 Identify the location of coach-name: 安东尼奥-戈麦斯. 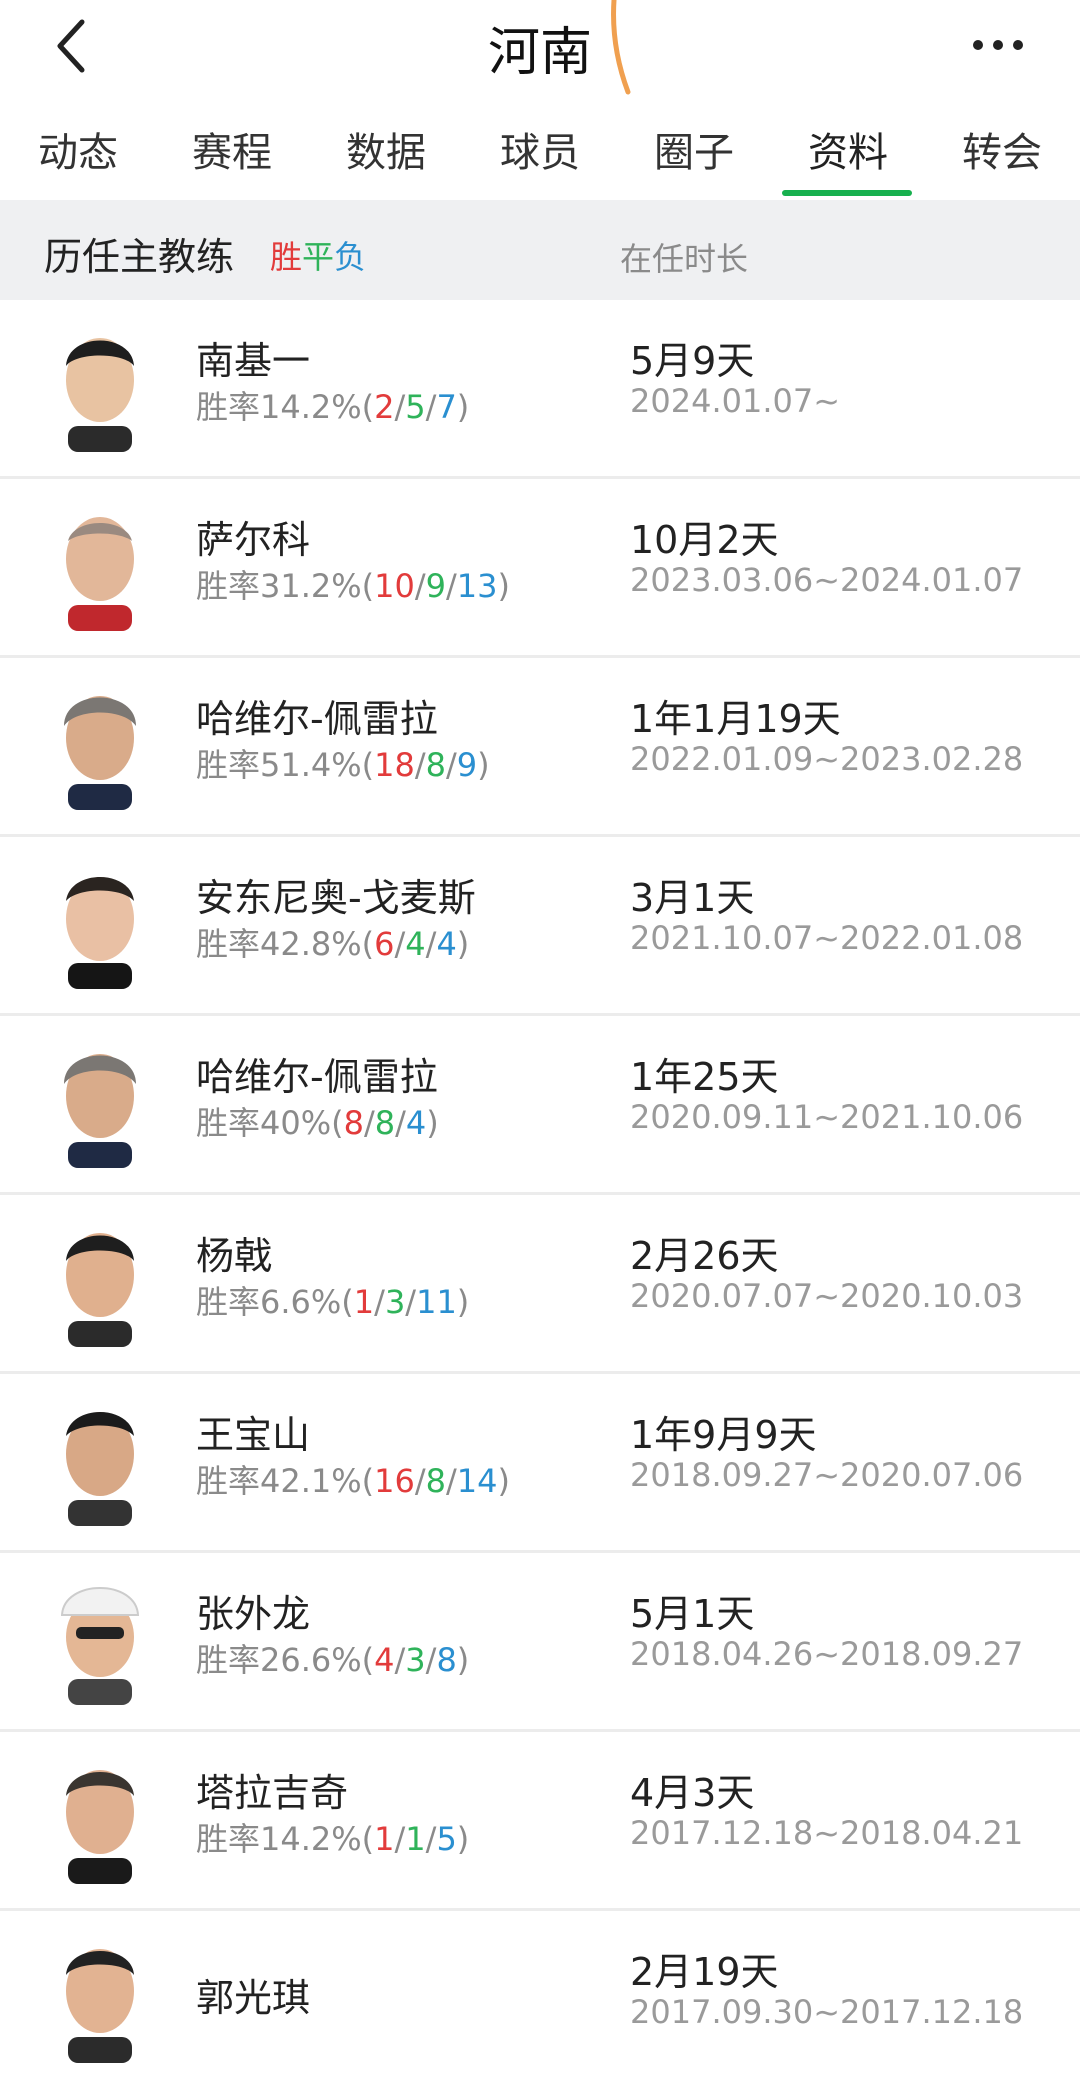
(336, 898).